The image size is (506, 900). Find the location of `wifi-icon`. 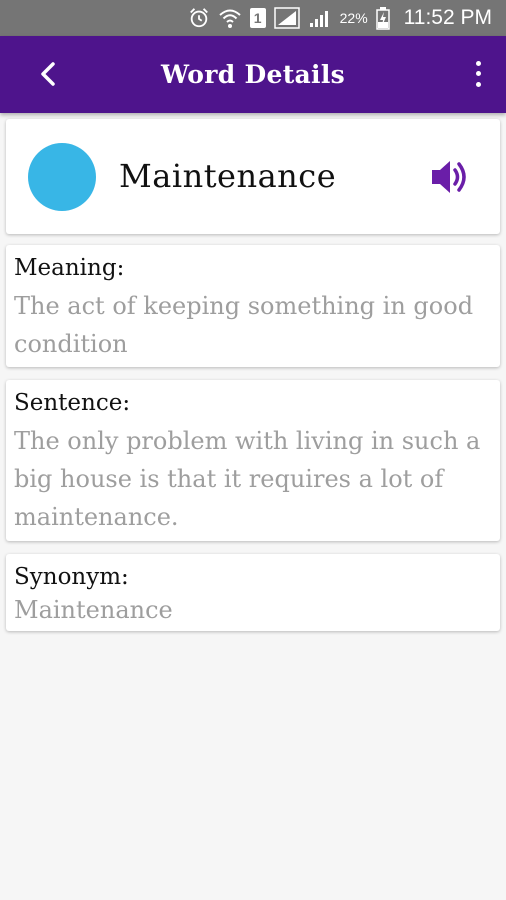

wifi-icon is located at coordinates (229, 18).